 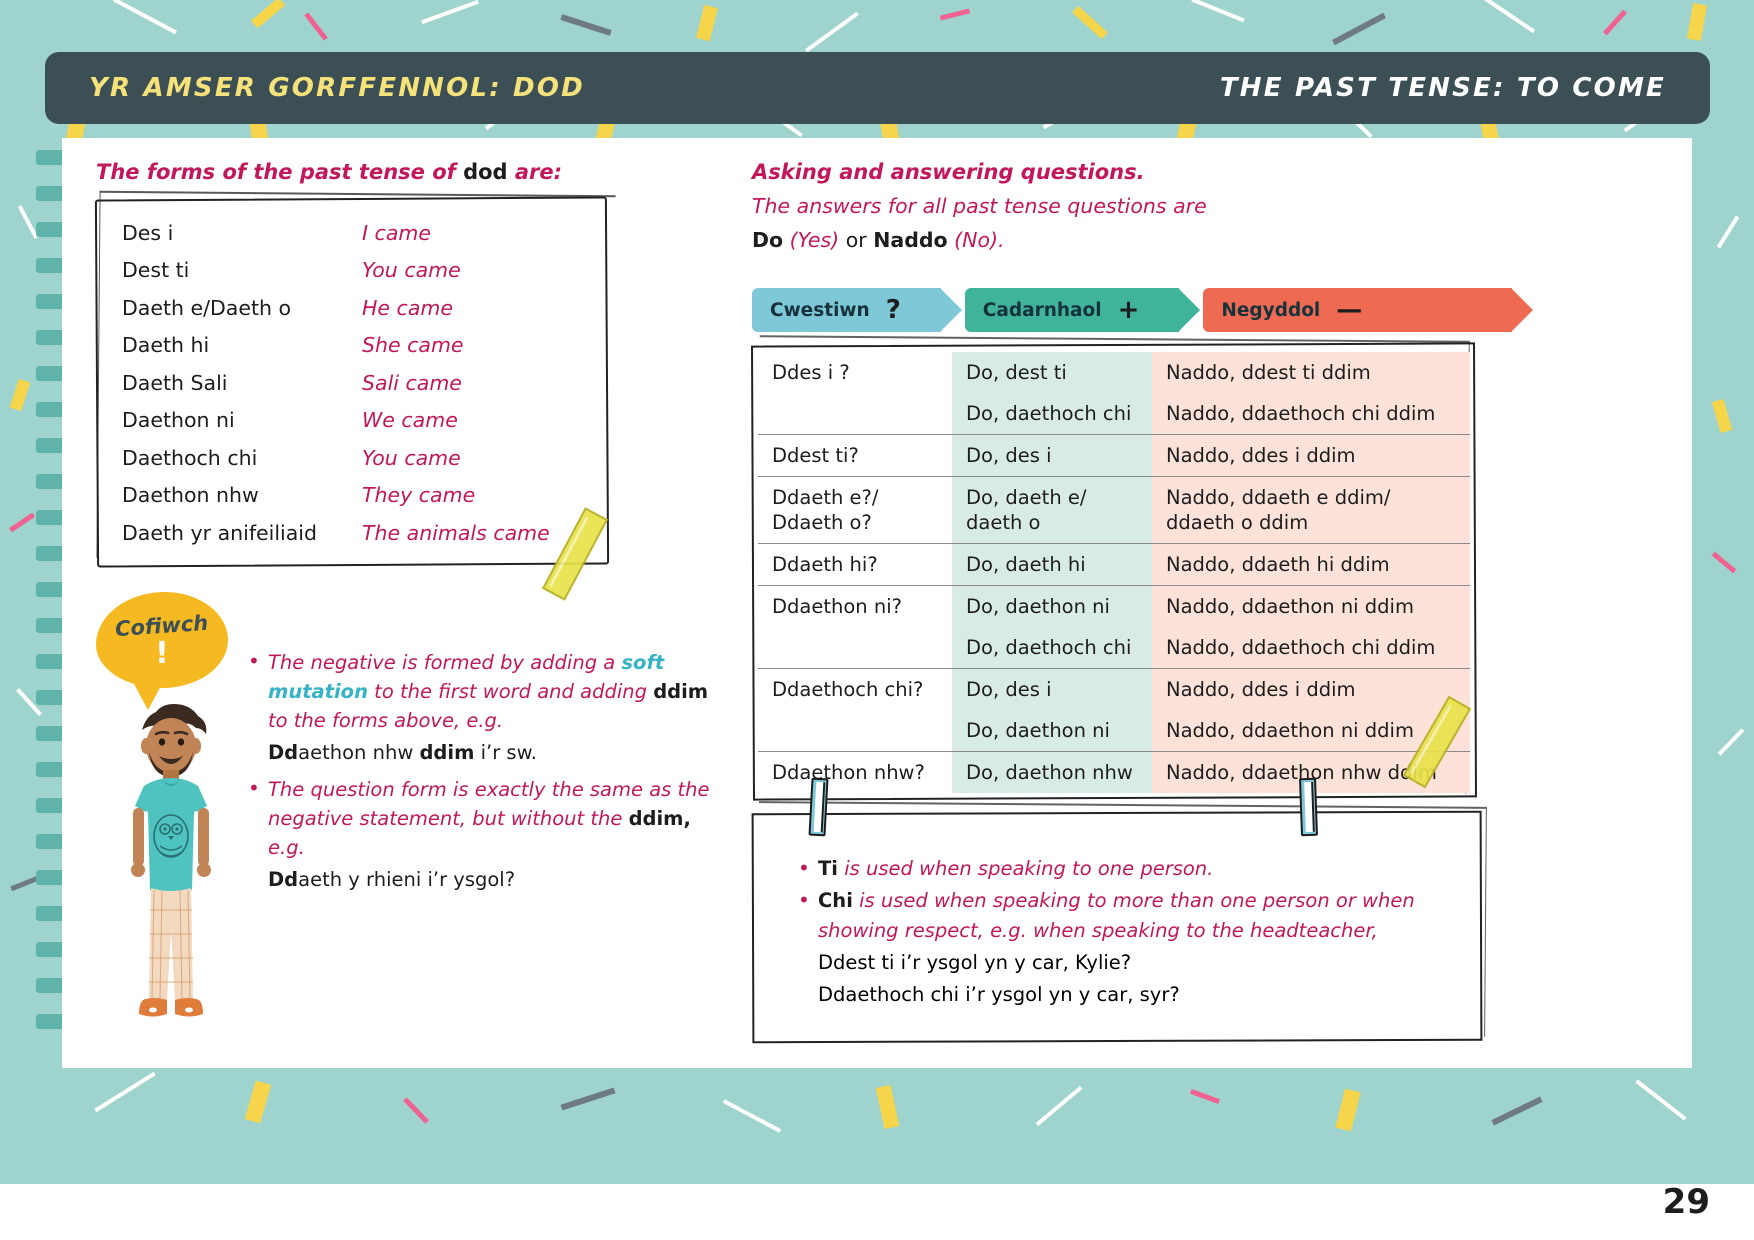 I want to click on bullet1-example-ddim: ddim, so click(x=447, y=752).